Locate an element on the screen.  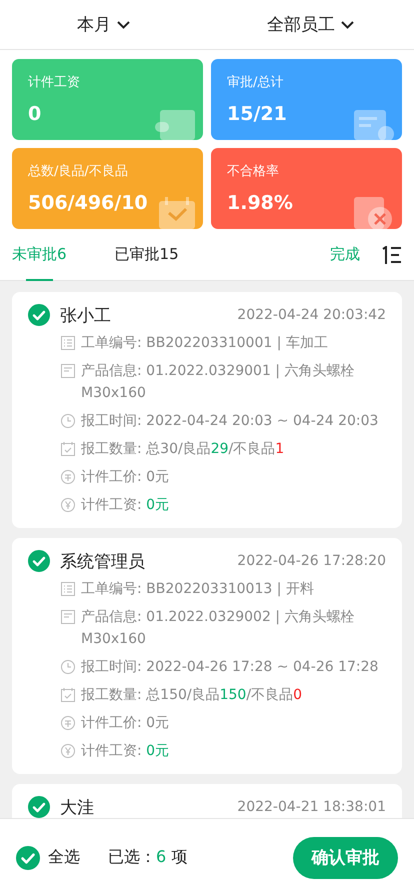
detail-text: 报工数量: 总150/良品150/不良品0 is located at coordinates (191, 695).